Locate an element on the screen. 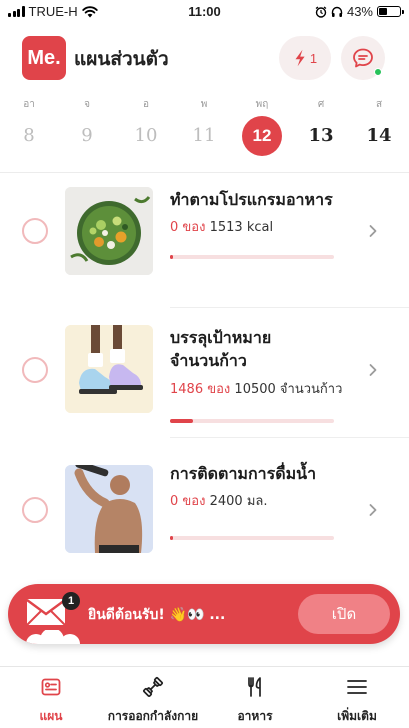 The width and height of the screenshot is (409, 728). man-drinking-image is located at coordinates (109, 509).